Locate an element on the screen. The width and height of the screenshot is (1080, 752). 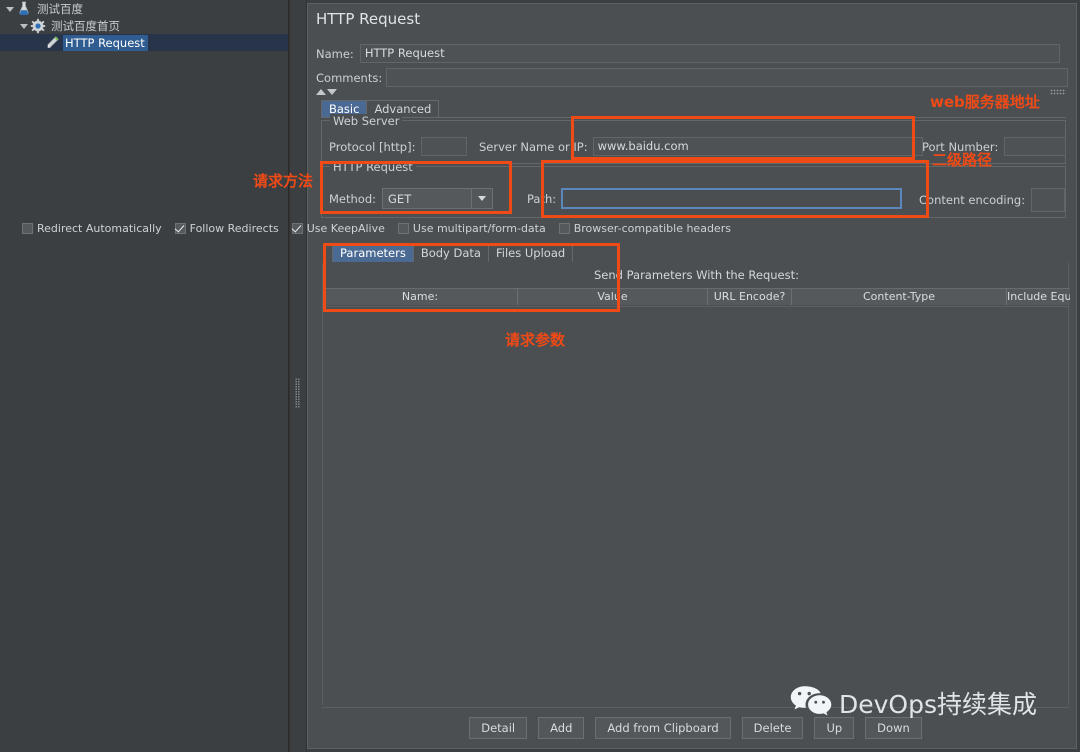
http-request-group-title: HTTP Request is located at coordinates (373, 167).